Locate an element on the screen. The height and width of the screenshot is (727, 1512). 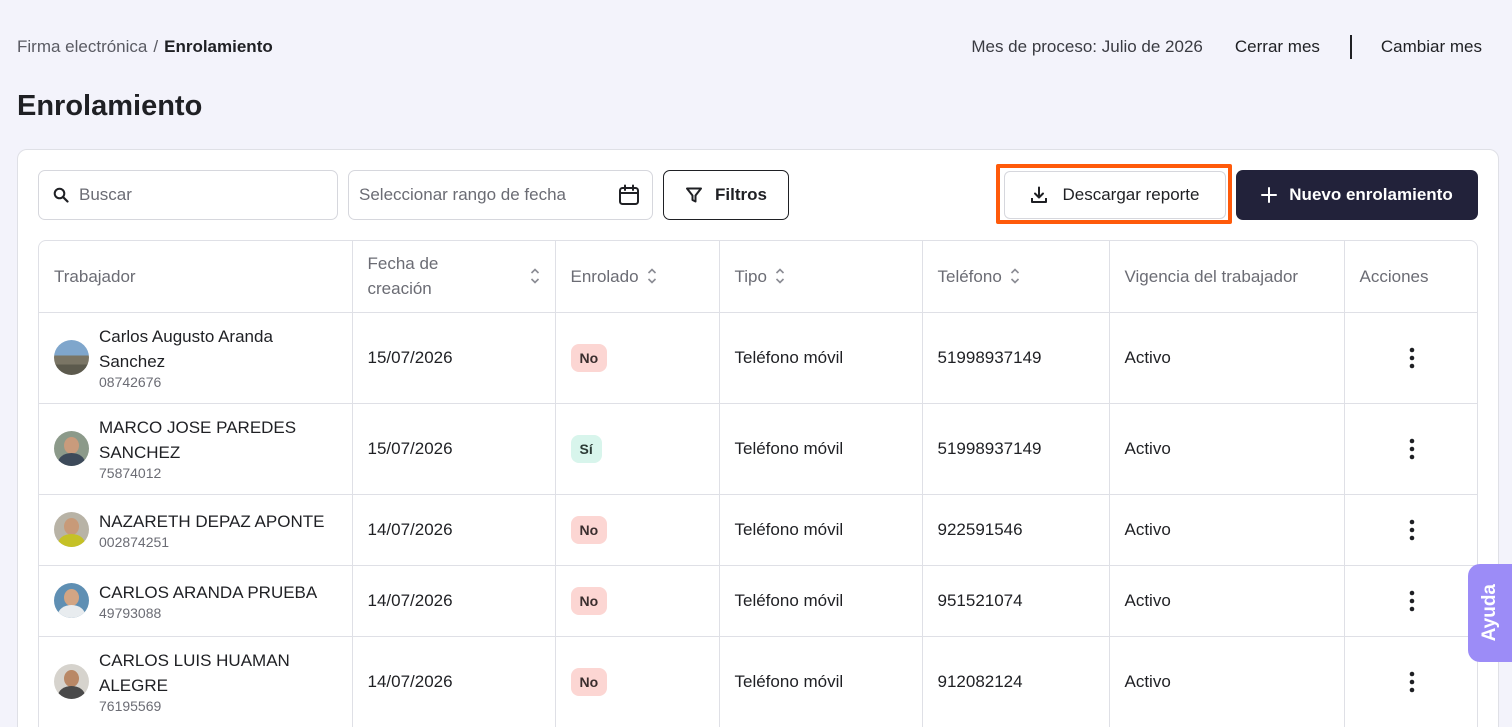
worker-document: 08742676 is located at coordinates (130, 382).